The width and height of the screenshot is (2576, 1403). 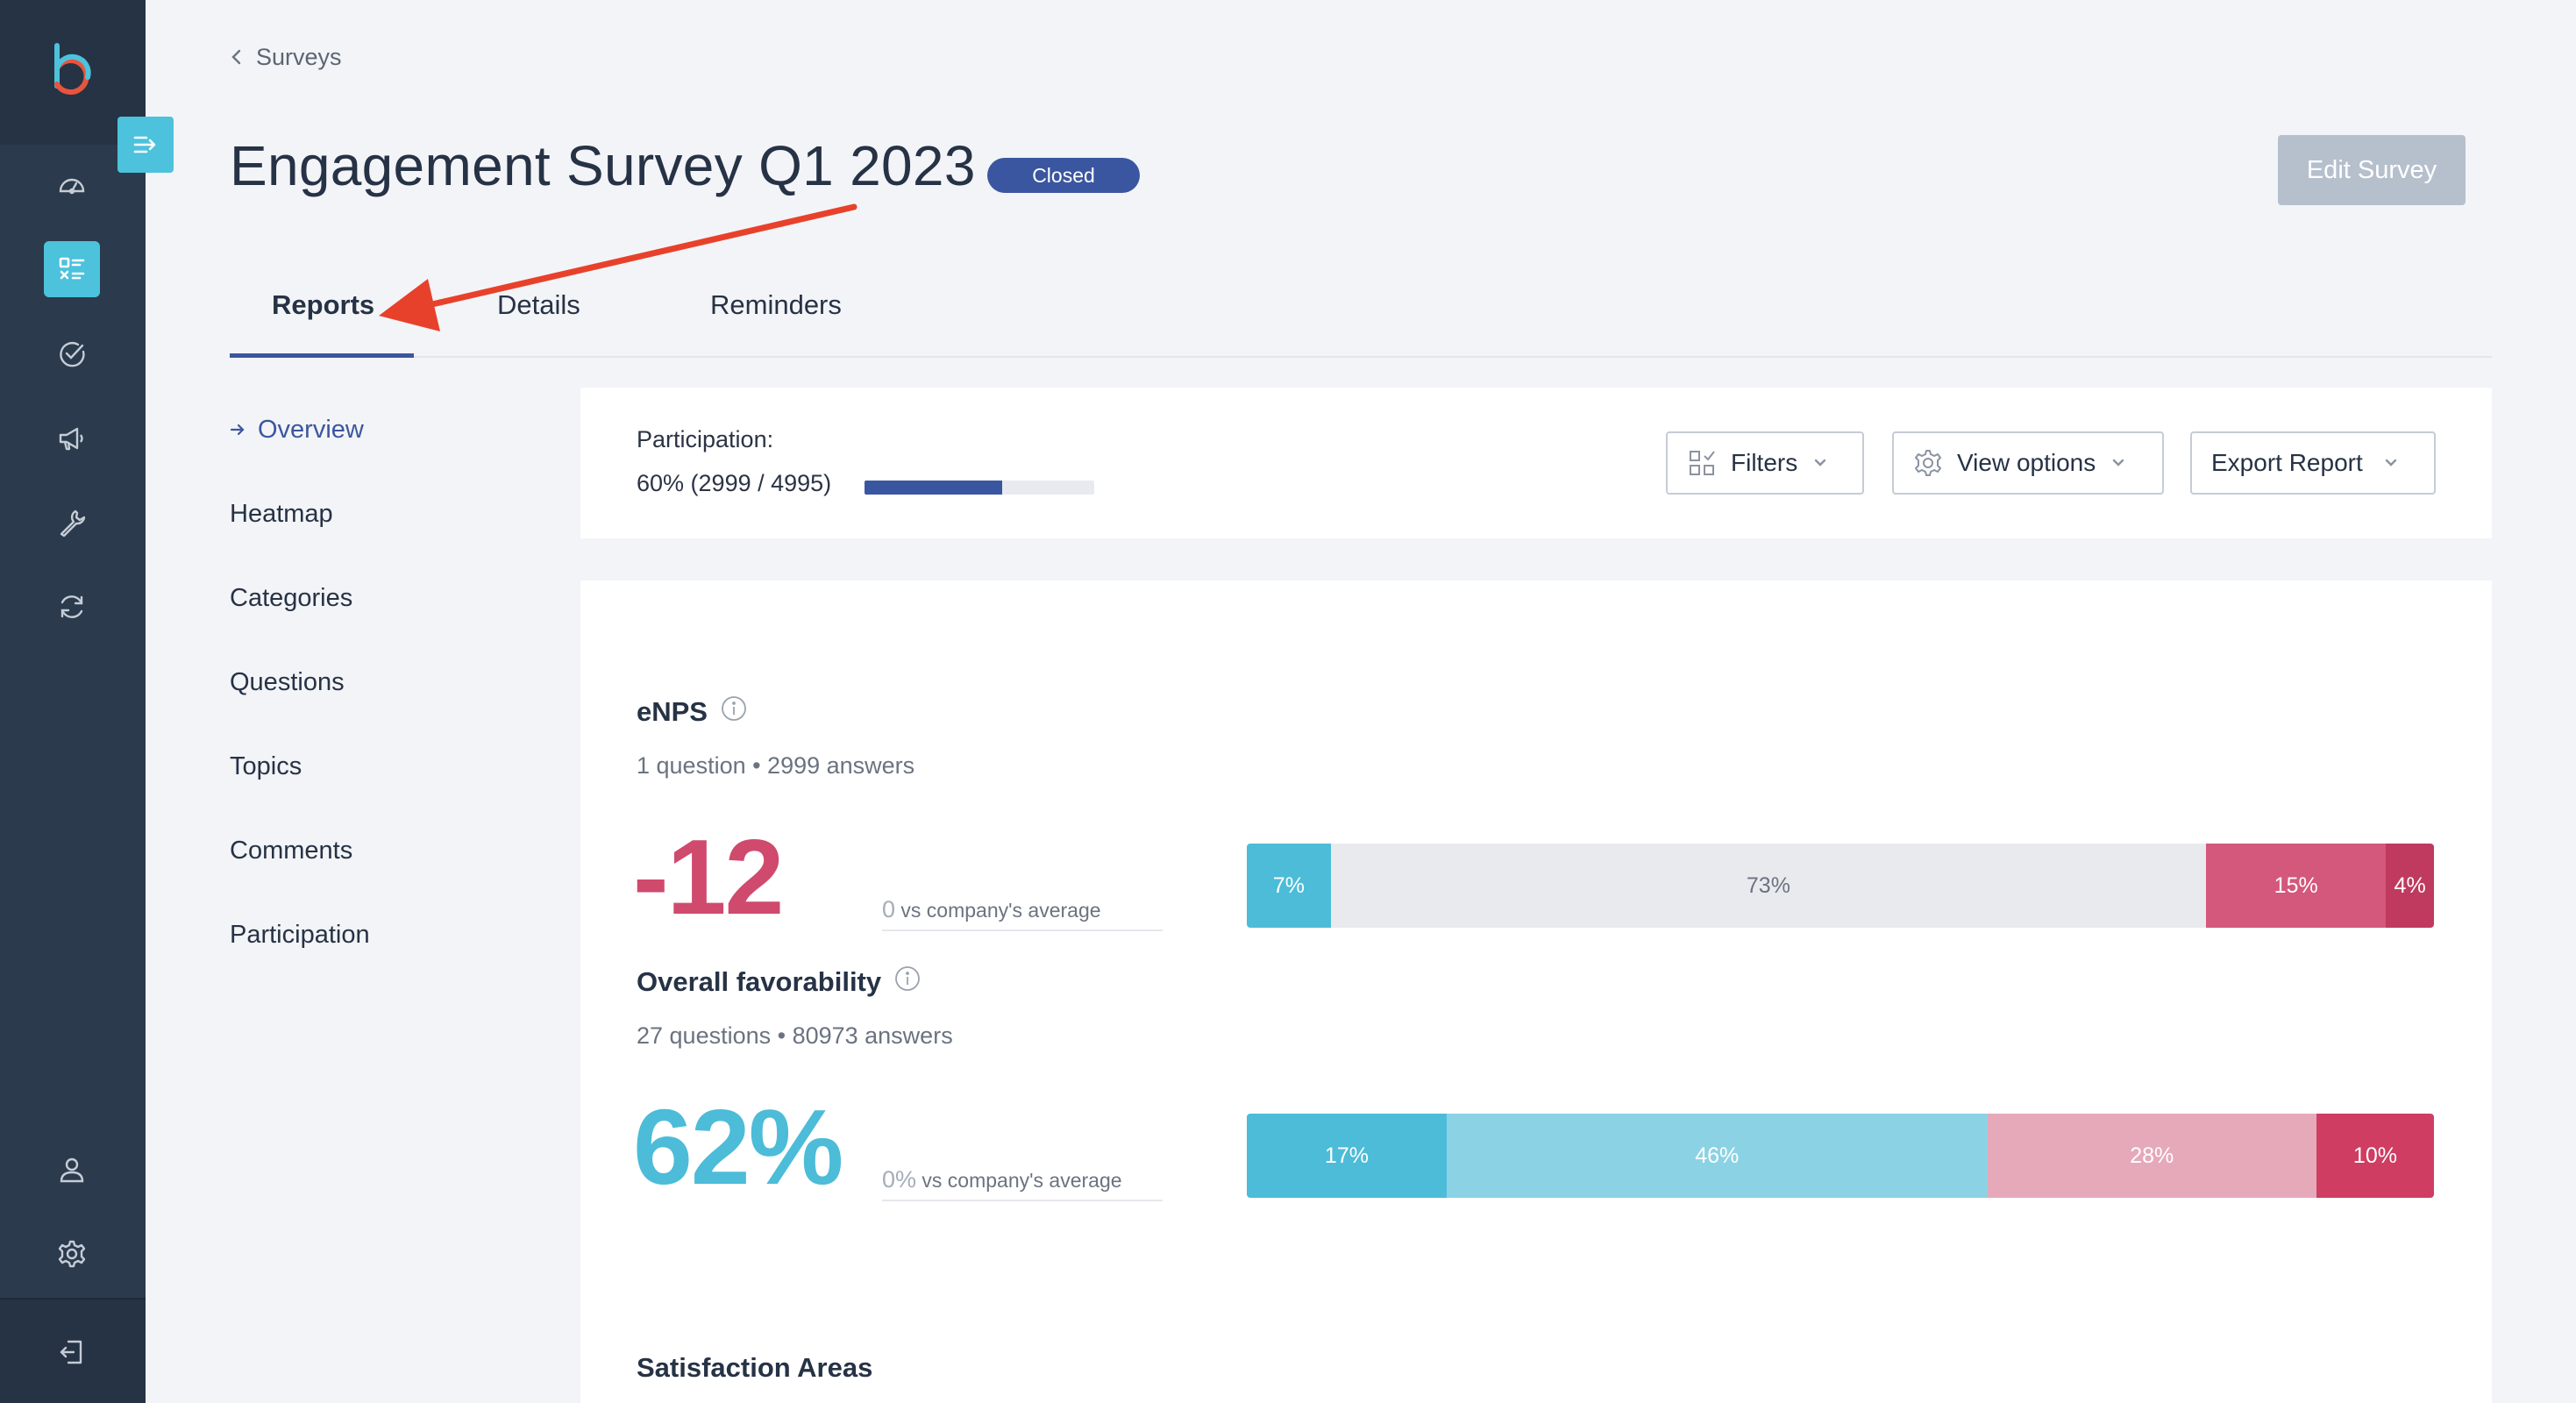 I want to click on wrench-icon, so click(x=72, y=523).